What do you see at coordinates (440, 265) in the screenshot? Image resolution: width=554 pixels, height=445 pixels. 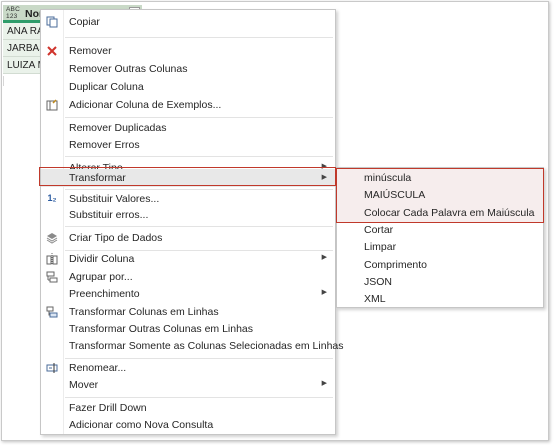 I see `submenu-item-length: Comprimento` at bounding box center [440, 265].